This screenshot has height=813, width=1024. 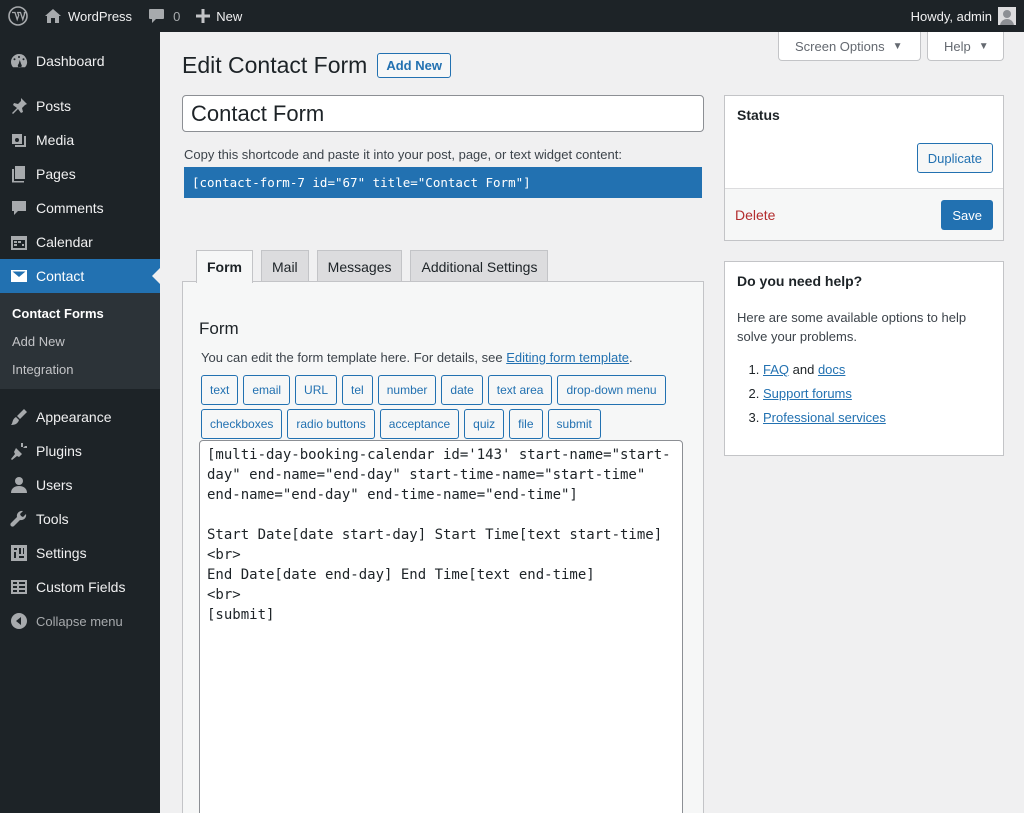 What do you see at coordinates (19, 208) in the screenshot?
I see `comments-icon` at bounding box center [19, 208].